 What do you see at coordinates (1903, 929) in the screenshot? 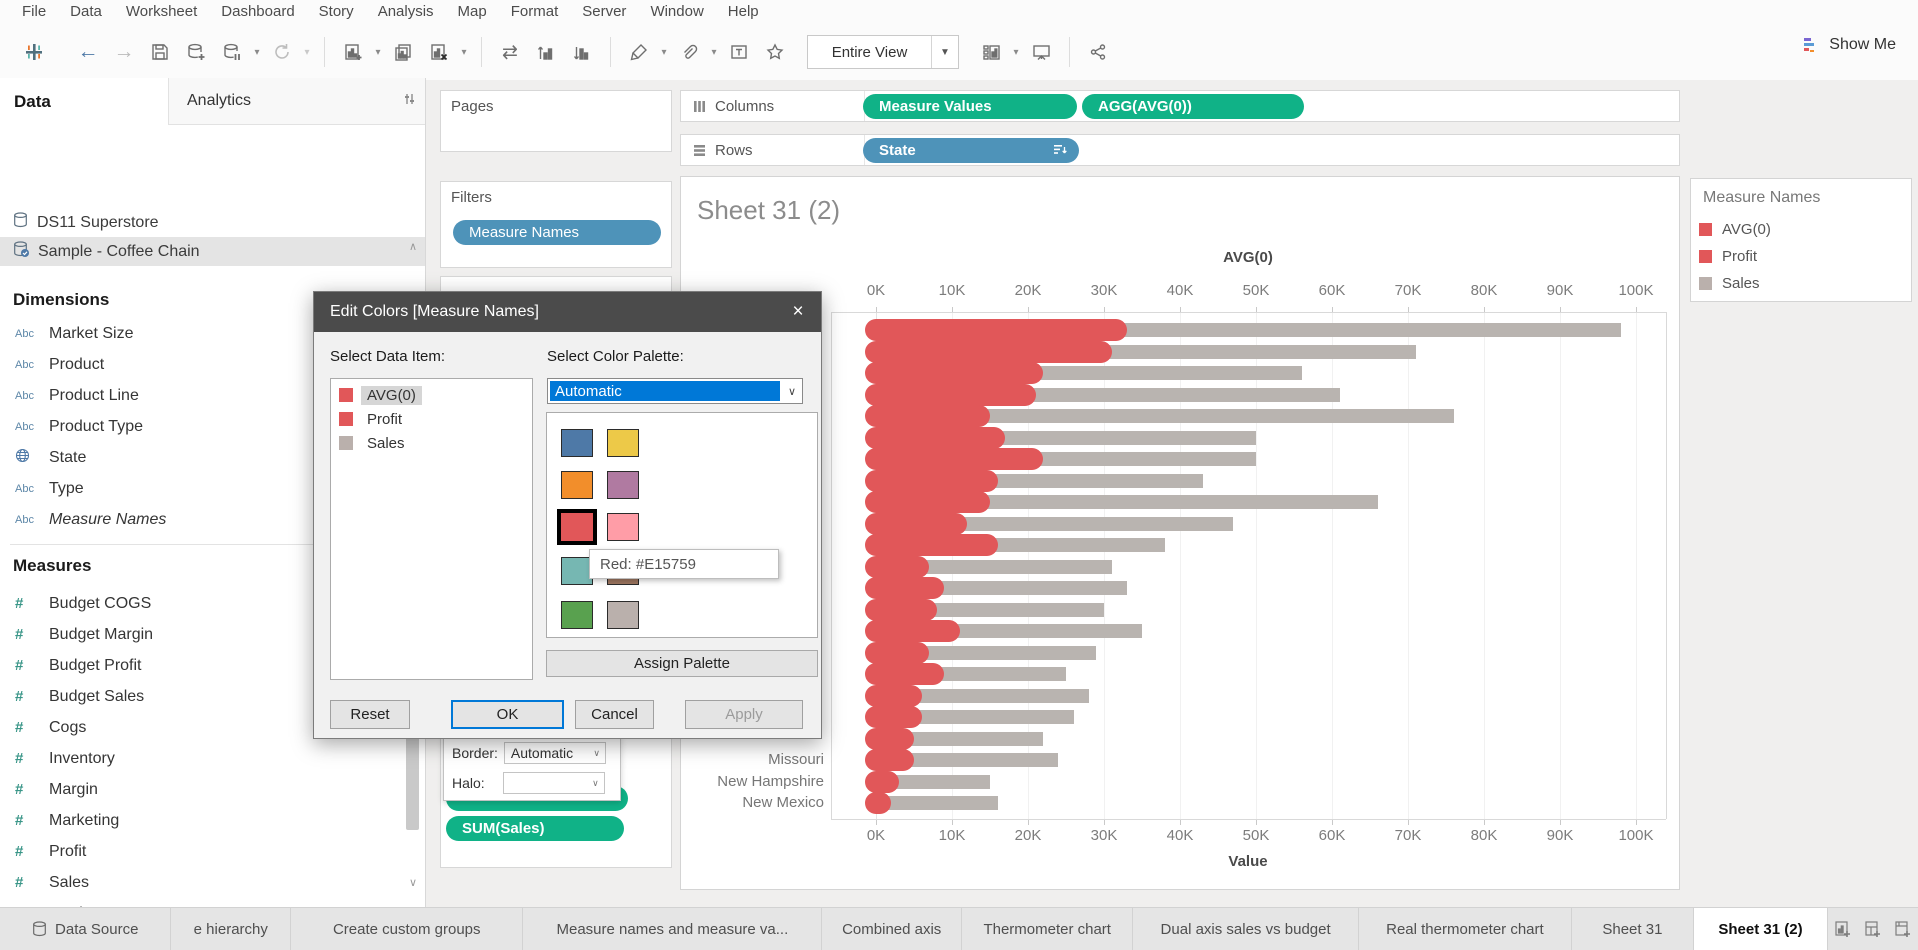
I see `new-story-tab-button` at bounding box center [1903, 929].